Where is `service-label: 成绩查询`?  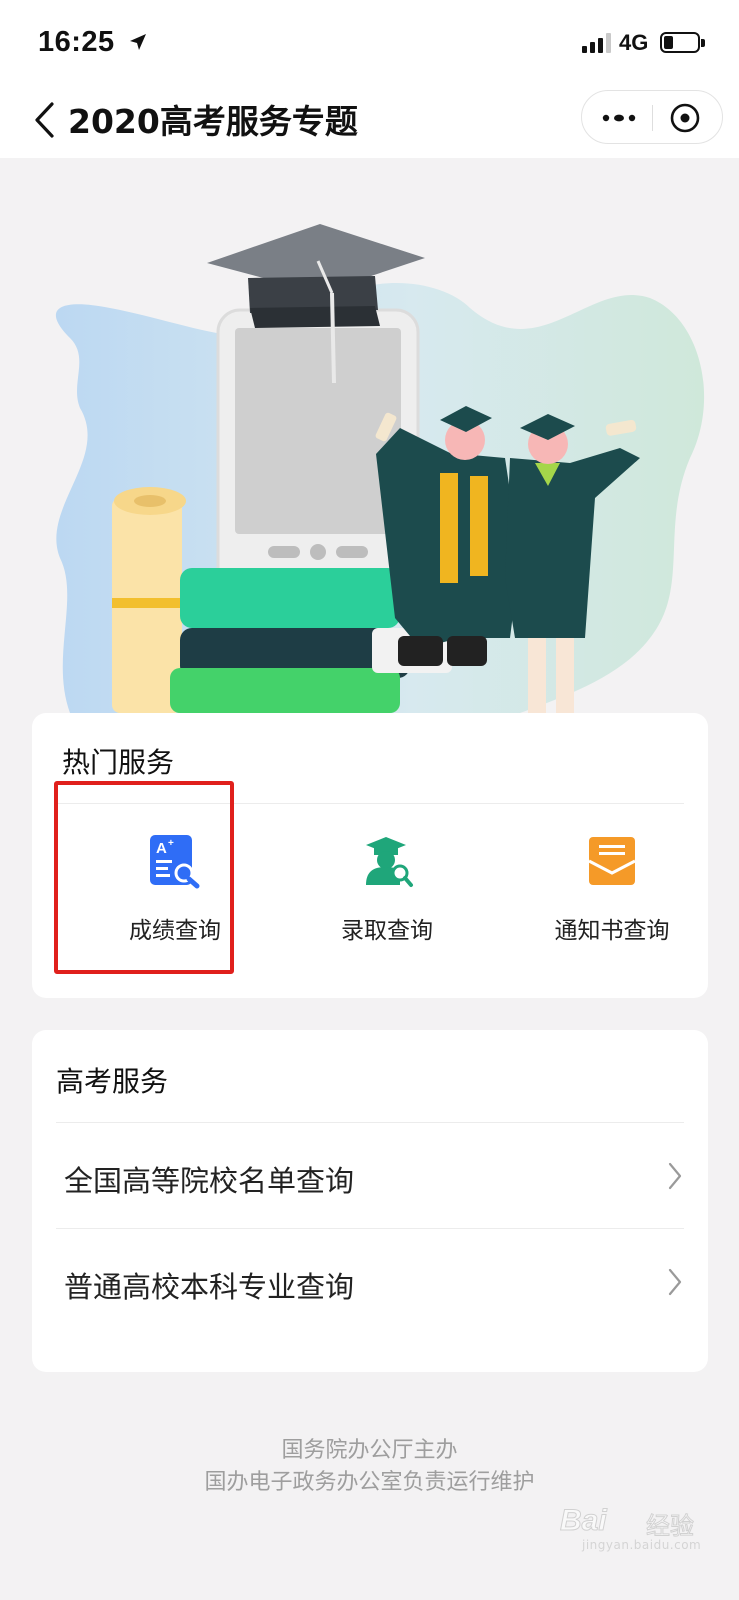
service-label: 成绩查询 is located at coordinates (175, 931).